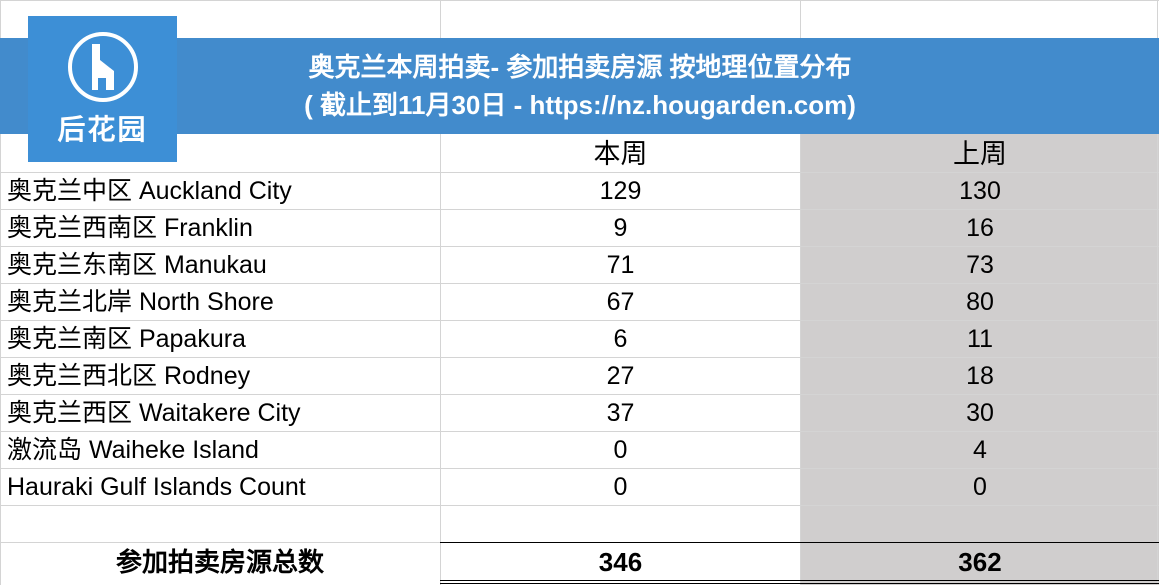 This screenshot has height=585, width=1159. Describe the element at coordinates (149, 191) in the screenshot. I see `region-label: 奥克兰中区 Auckland City` at that location.